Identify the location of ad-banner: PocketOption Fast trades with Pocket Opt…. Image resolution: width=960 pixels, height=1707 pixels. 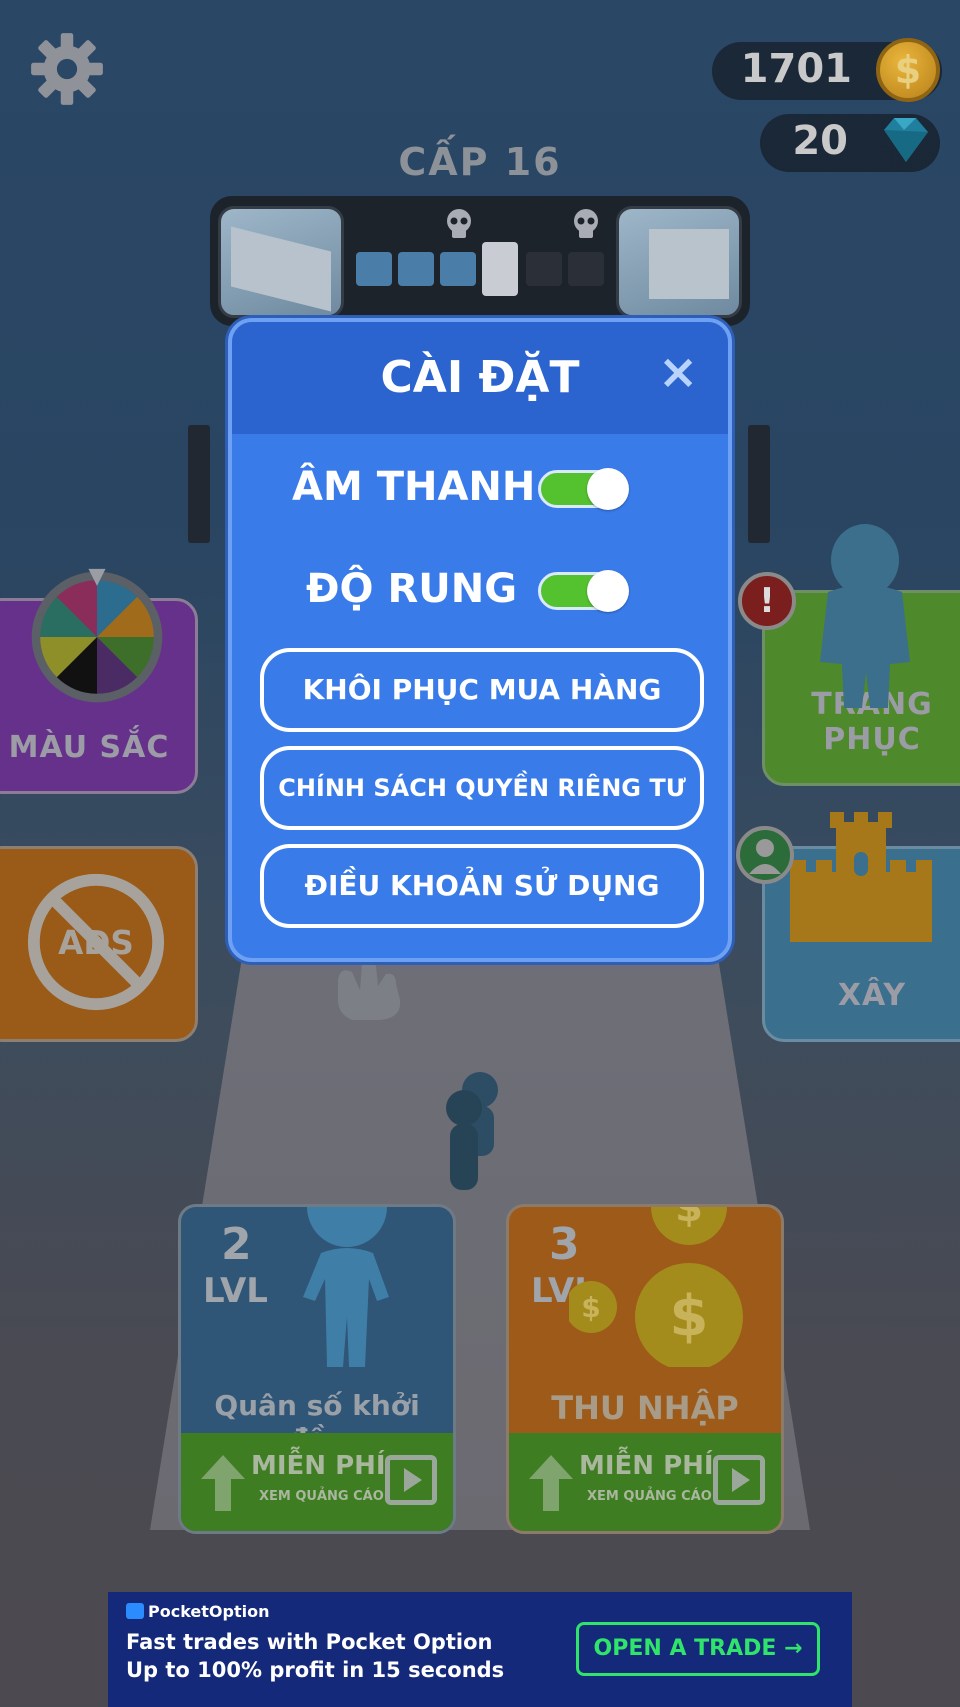
(480, 1649).